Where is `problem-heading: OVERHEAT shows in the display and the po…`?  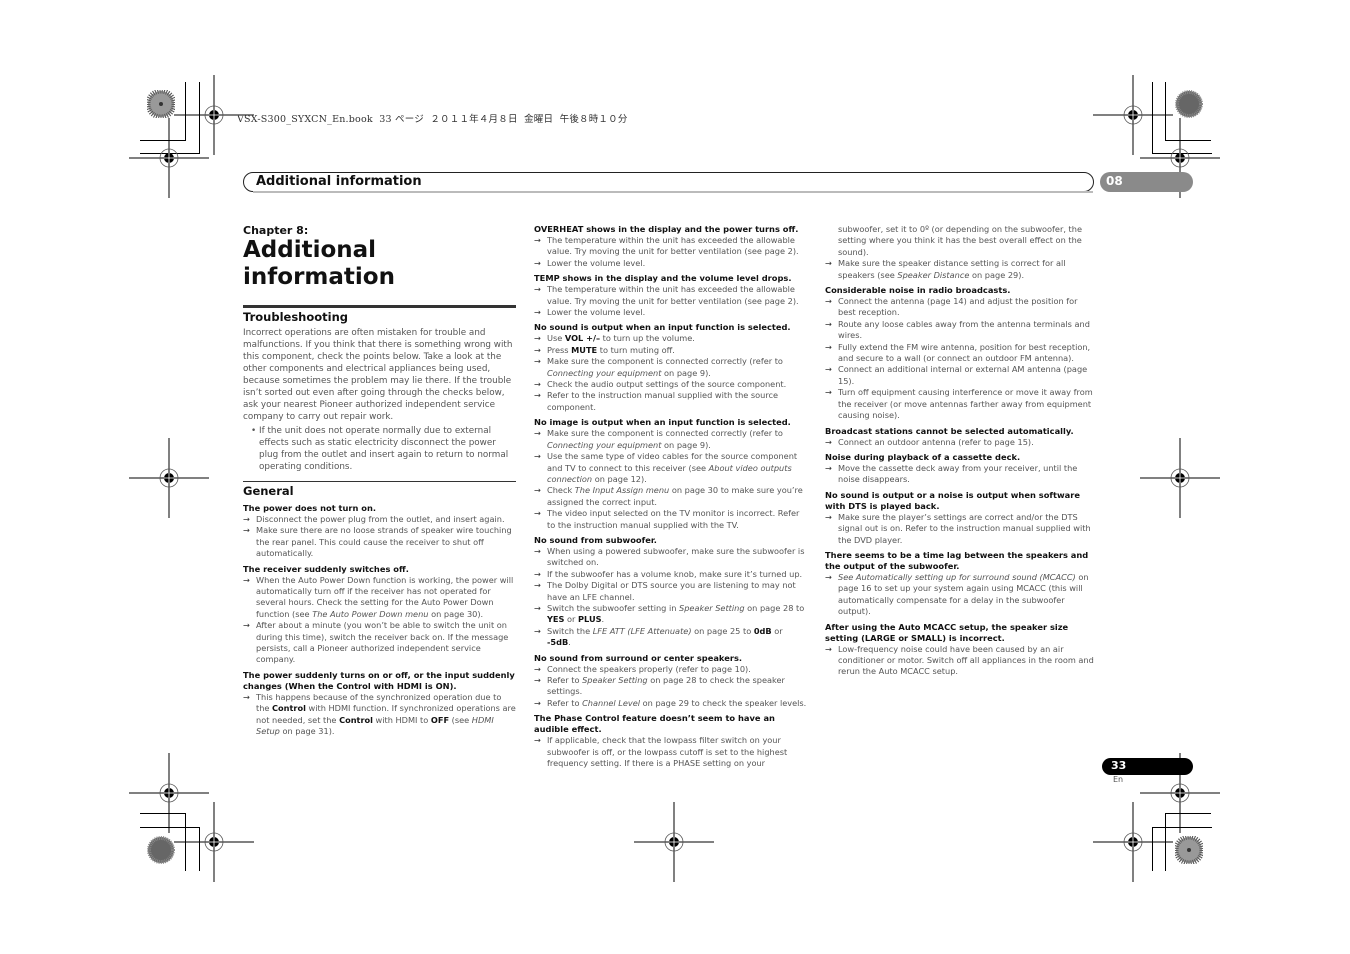
problem-heading: OVERHEAT shows in the display and the po… is located at coordinates (666, 229).